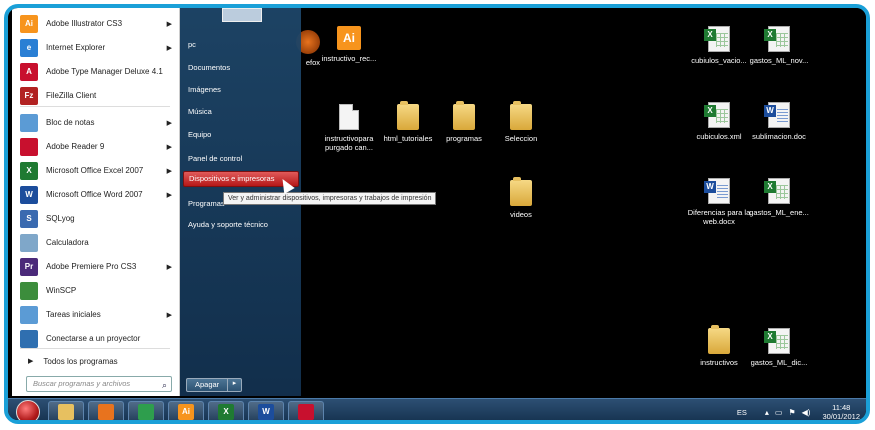 The width and height of the screenshot is (875, 430). I want to click on places-link: Música, so click(200, 111).